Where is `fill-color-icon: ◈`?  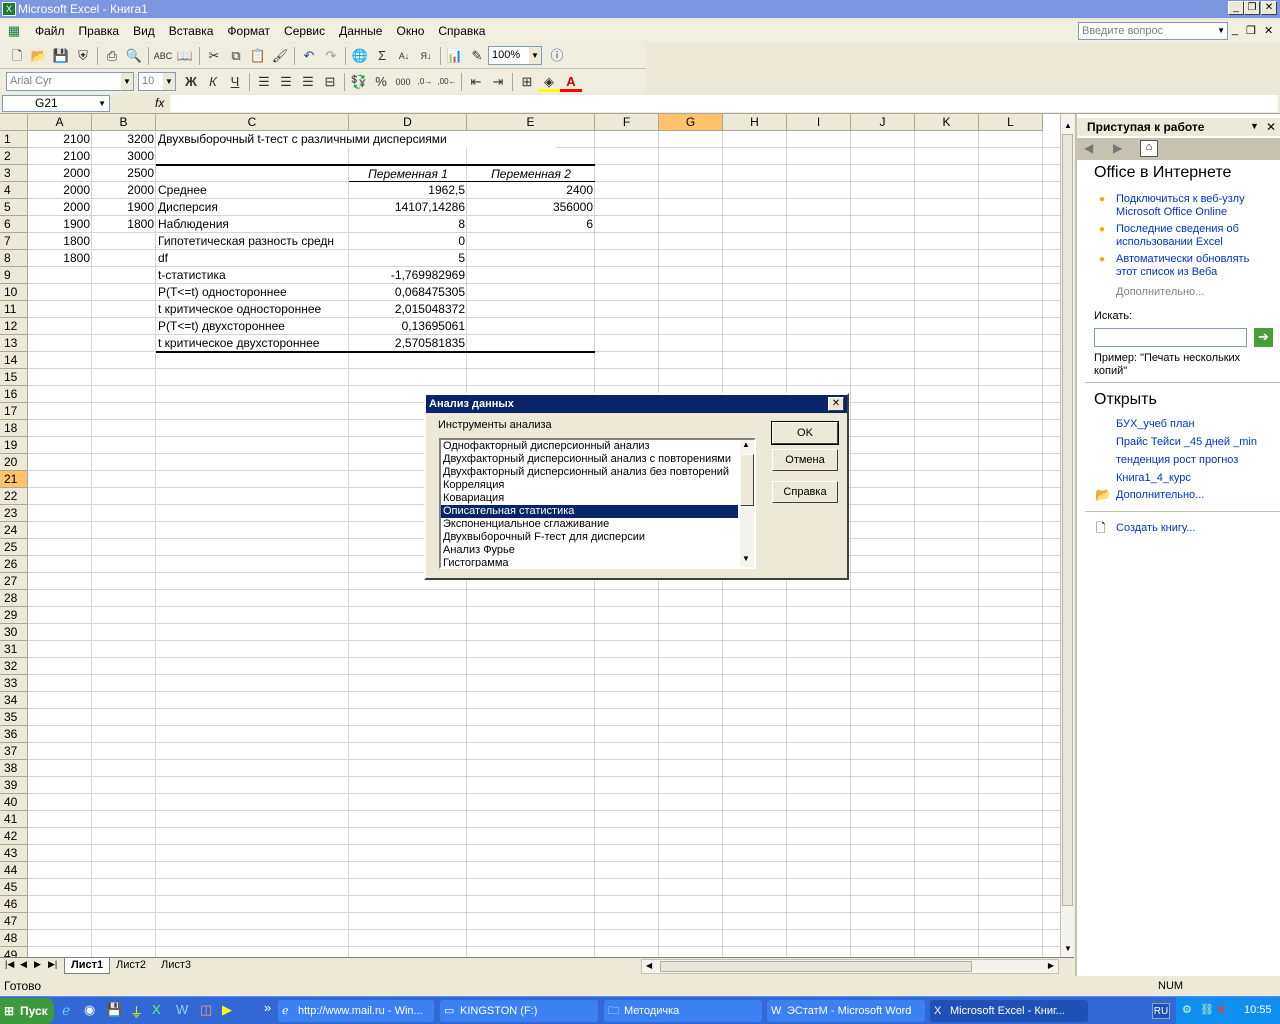 fill-color-icon: ◈ is located at coordinates (549, 82).